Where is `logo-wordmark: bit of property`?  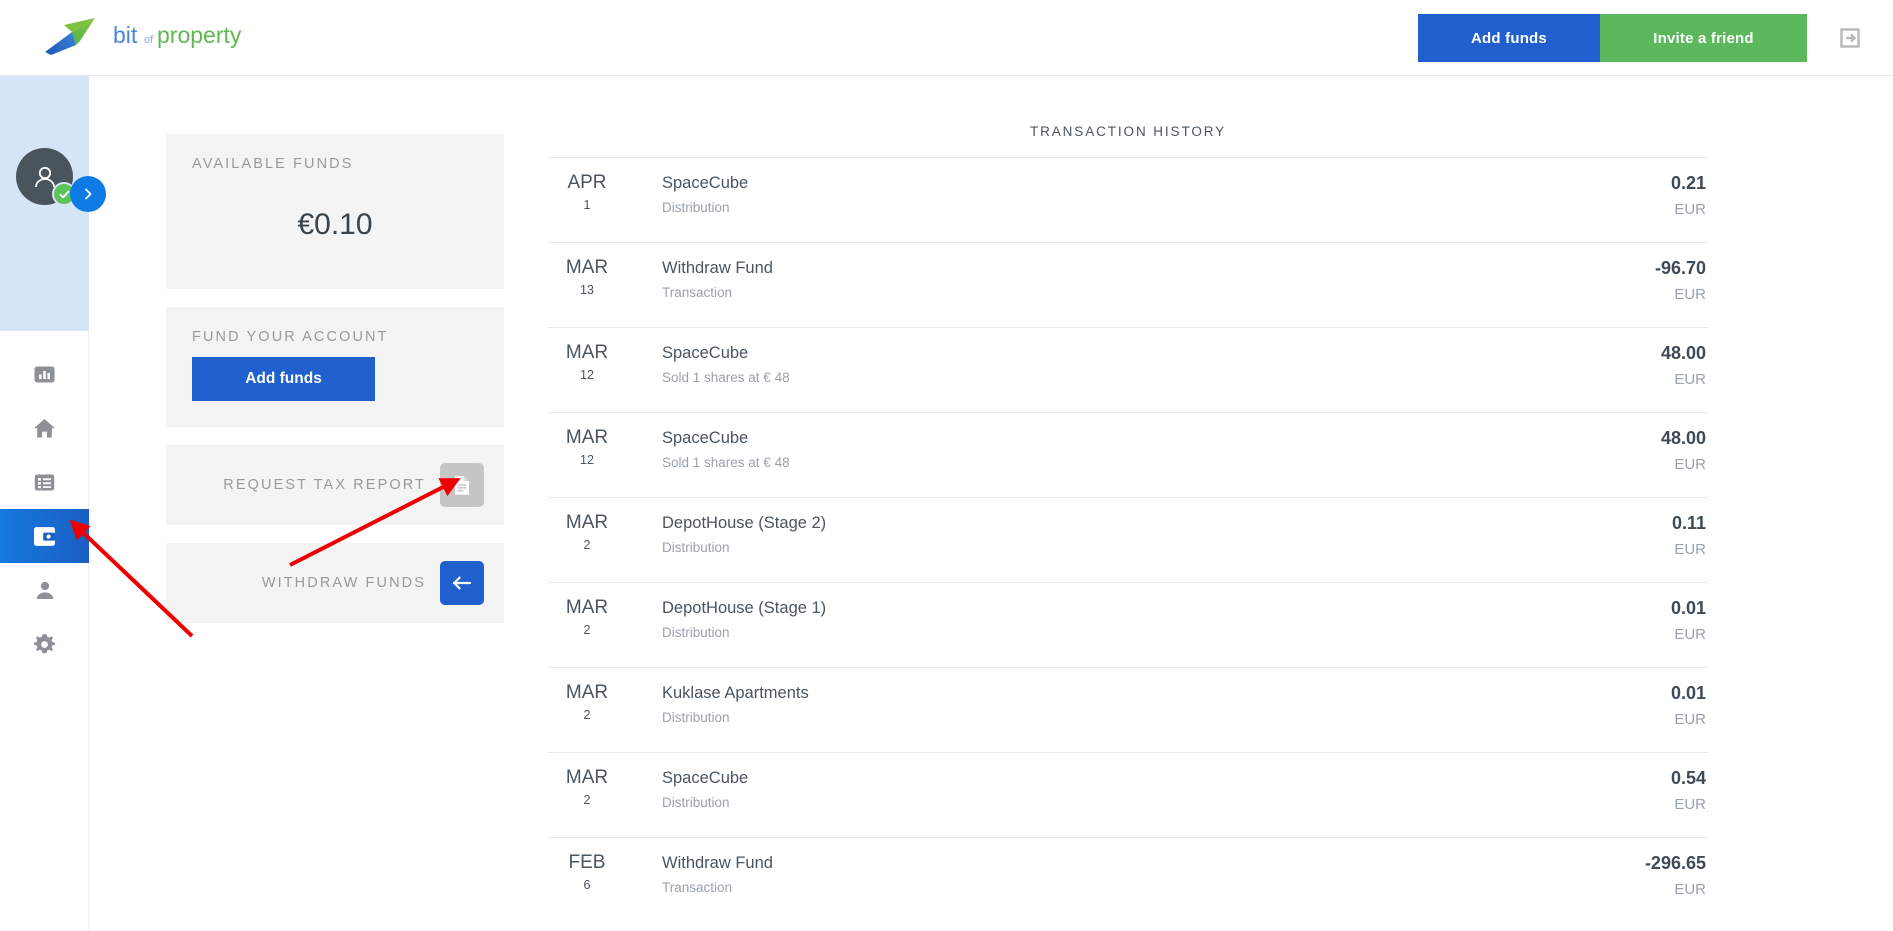 logo-wordmark: bit of property is located at coordinates (177, 35).